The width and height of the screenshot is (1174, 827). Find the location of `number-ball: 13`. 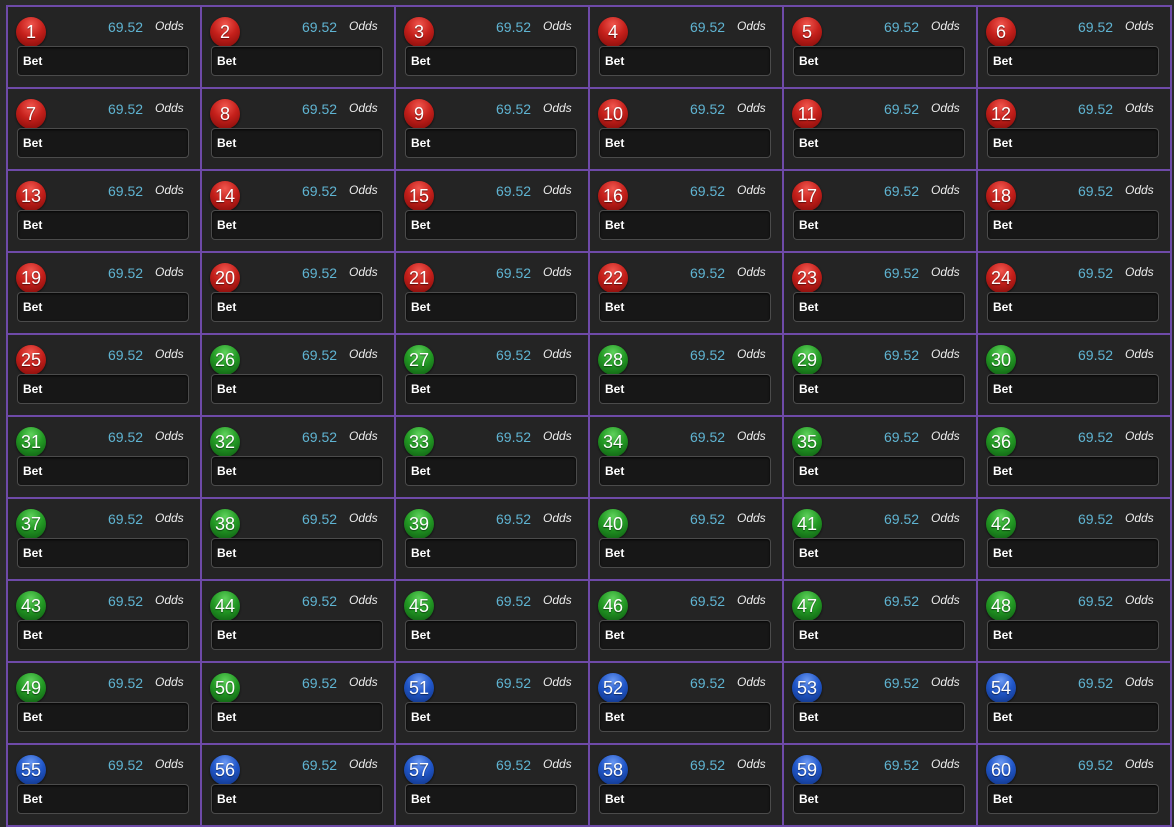

number-ball: 13 is located at coordinates (31, 196).